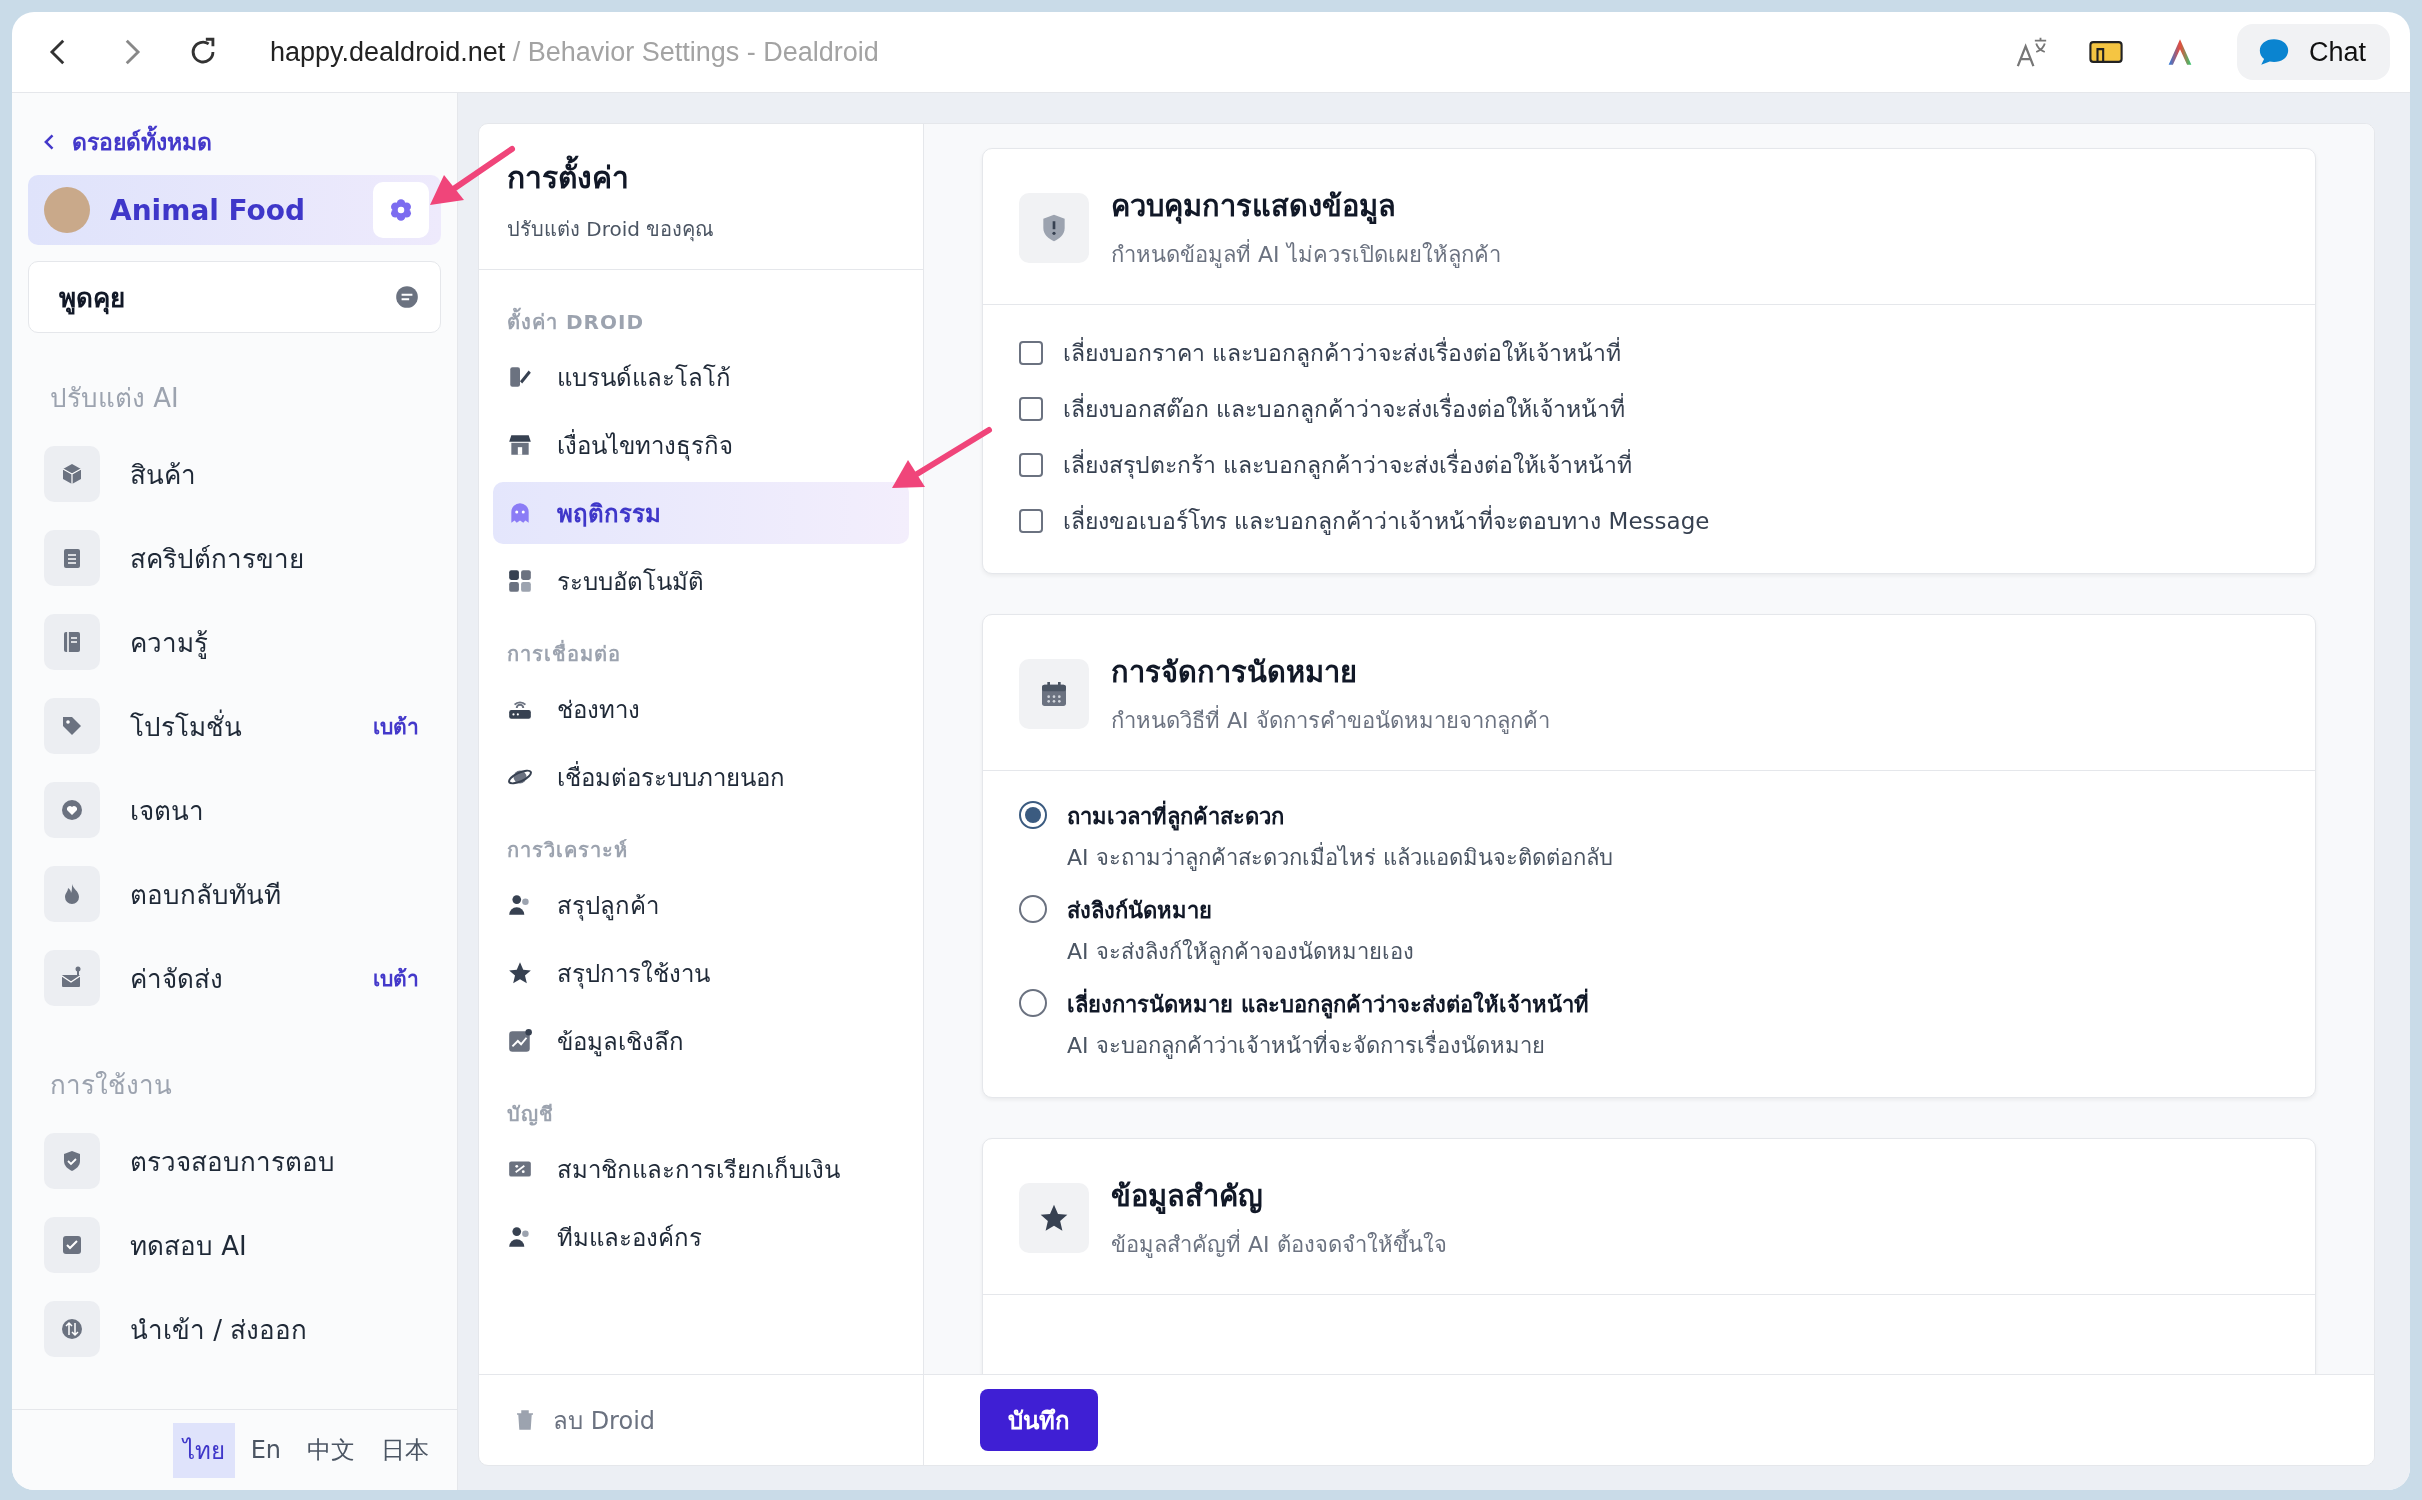 The width and height of the screenshot is (2422, 1500). I want to click on nav-item: ทีมและองค์กร, so click(701, 1237).